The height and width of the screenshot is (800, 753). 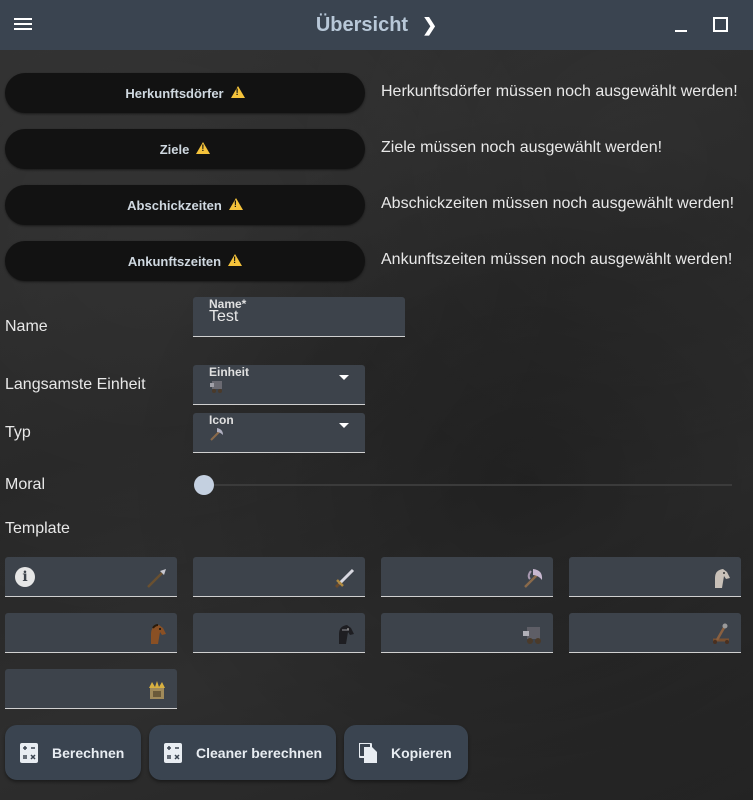 What do you see at coordinates (720, 24) in the screenshot?
I see `maximize-icon` at bounding box center [720, 24].